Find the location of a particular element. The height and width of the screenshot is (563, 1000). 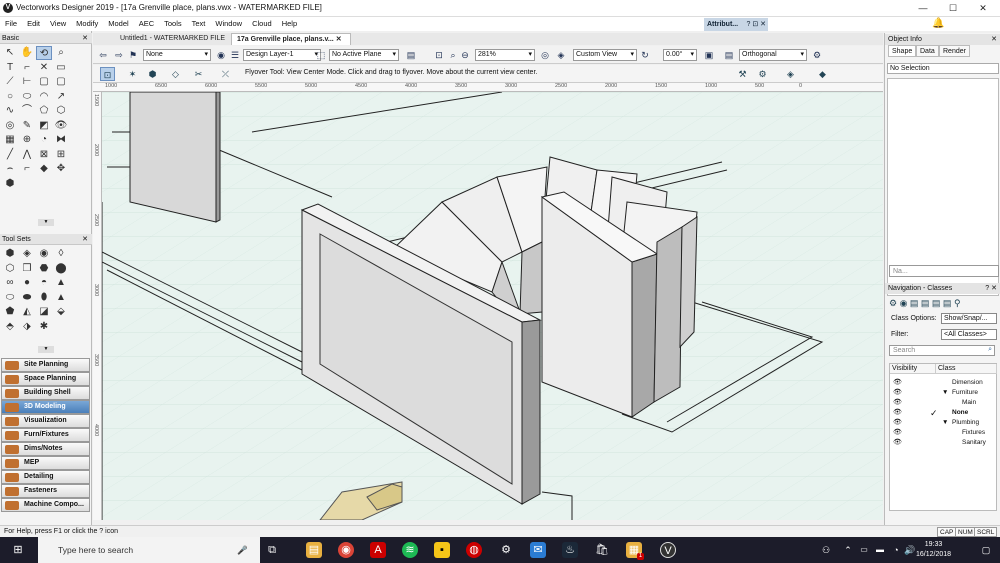

extrude-tool-icon: ⬡ is located at coordinates (10, 269).